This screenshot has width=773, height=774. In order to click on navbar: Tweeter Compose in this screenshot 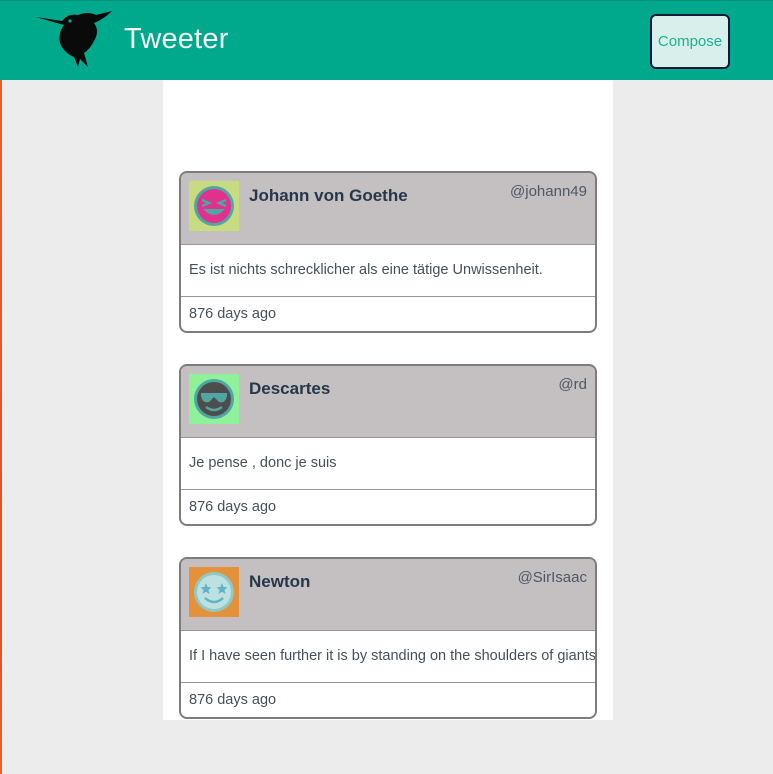, I will do `click(386, 40)`.